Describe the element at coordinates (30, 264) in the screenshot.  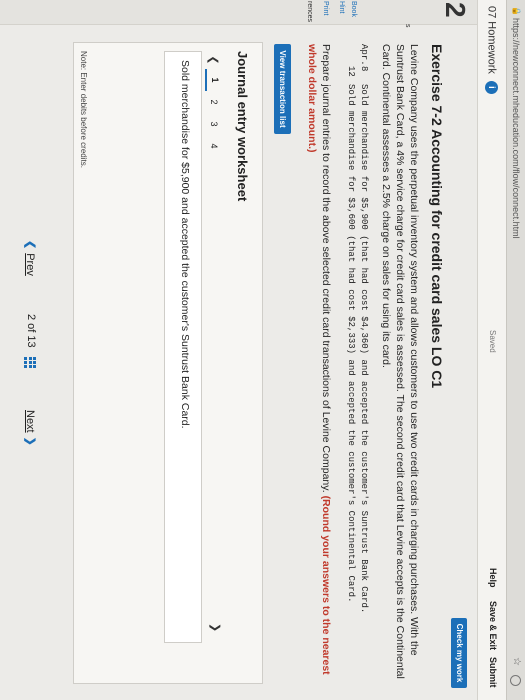
I see `prev-label: Prev` at that location.